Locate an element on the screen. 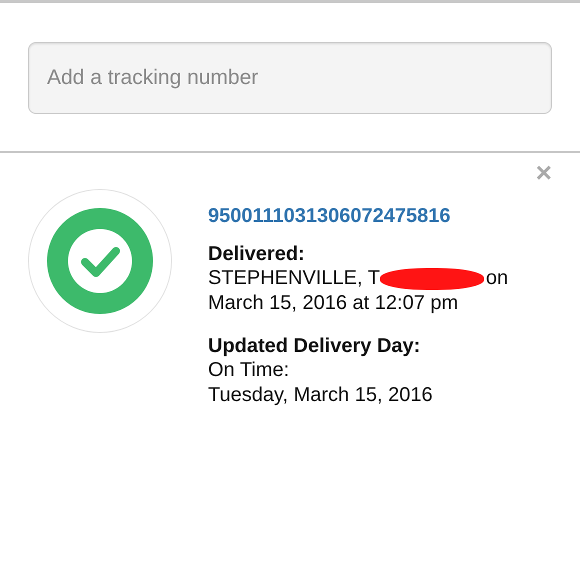 The width and height of the screenshot is (580, 580). detail-text: March 15, 2016 at 12:07 pm is located at coordinates (333, 303).